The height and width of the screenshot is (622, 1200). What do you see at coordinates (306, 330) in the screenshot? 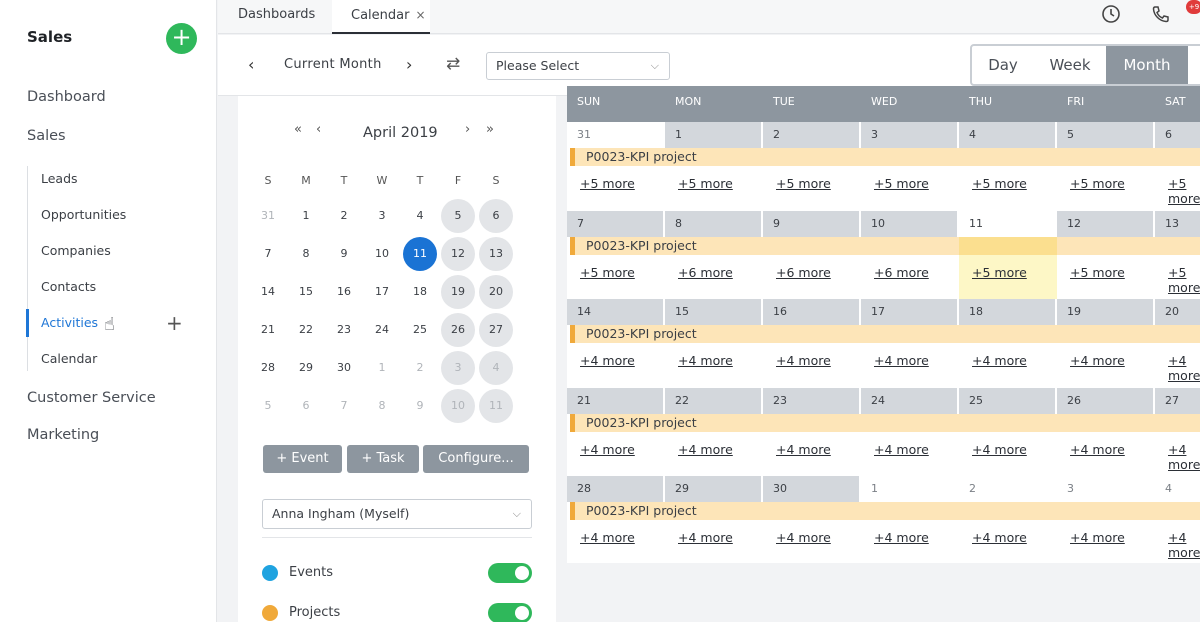
I see `mini-calendar-day: 22` at bounding box center [306, 330].